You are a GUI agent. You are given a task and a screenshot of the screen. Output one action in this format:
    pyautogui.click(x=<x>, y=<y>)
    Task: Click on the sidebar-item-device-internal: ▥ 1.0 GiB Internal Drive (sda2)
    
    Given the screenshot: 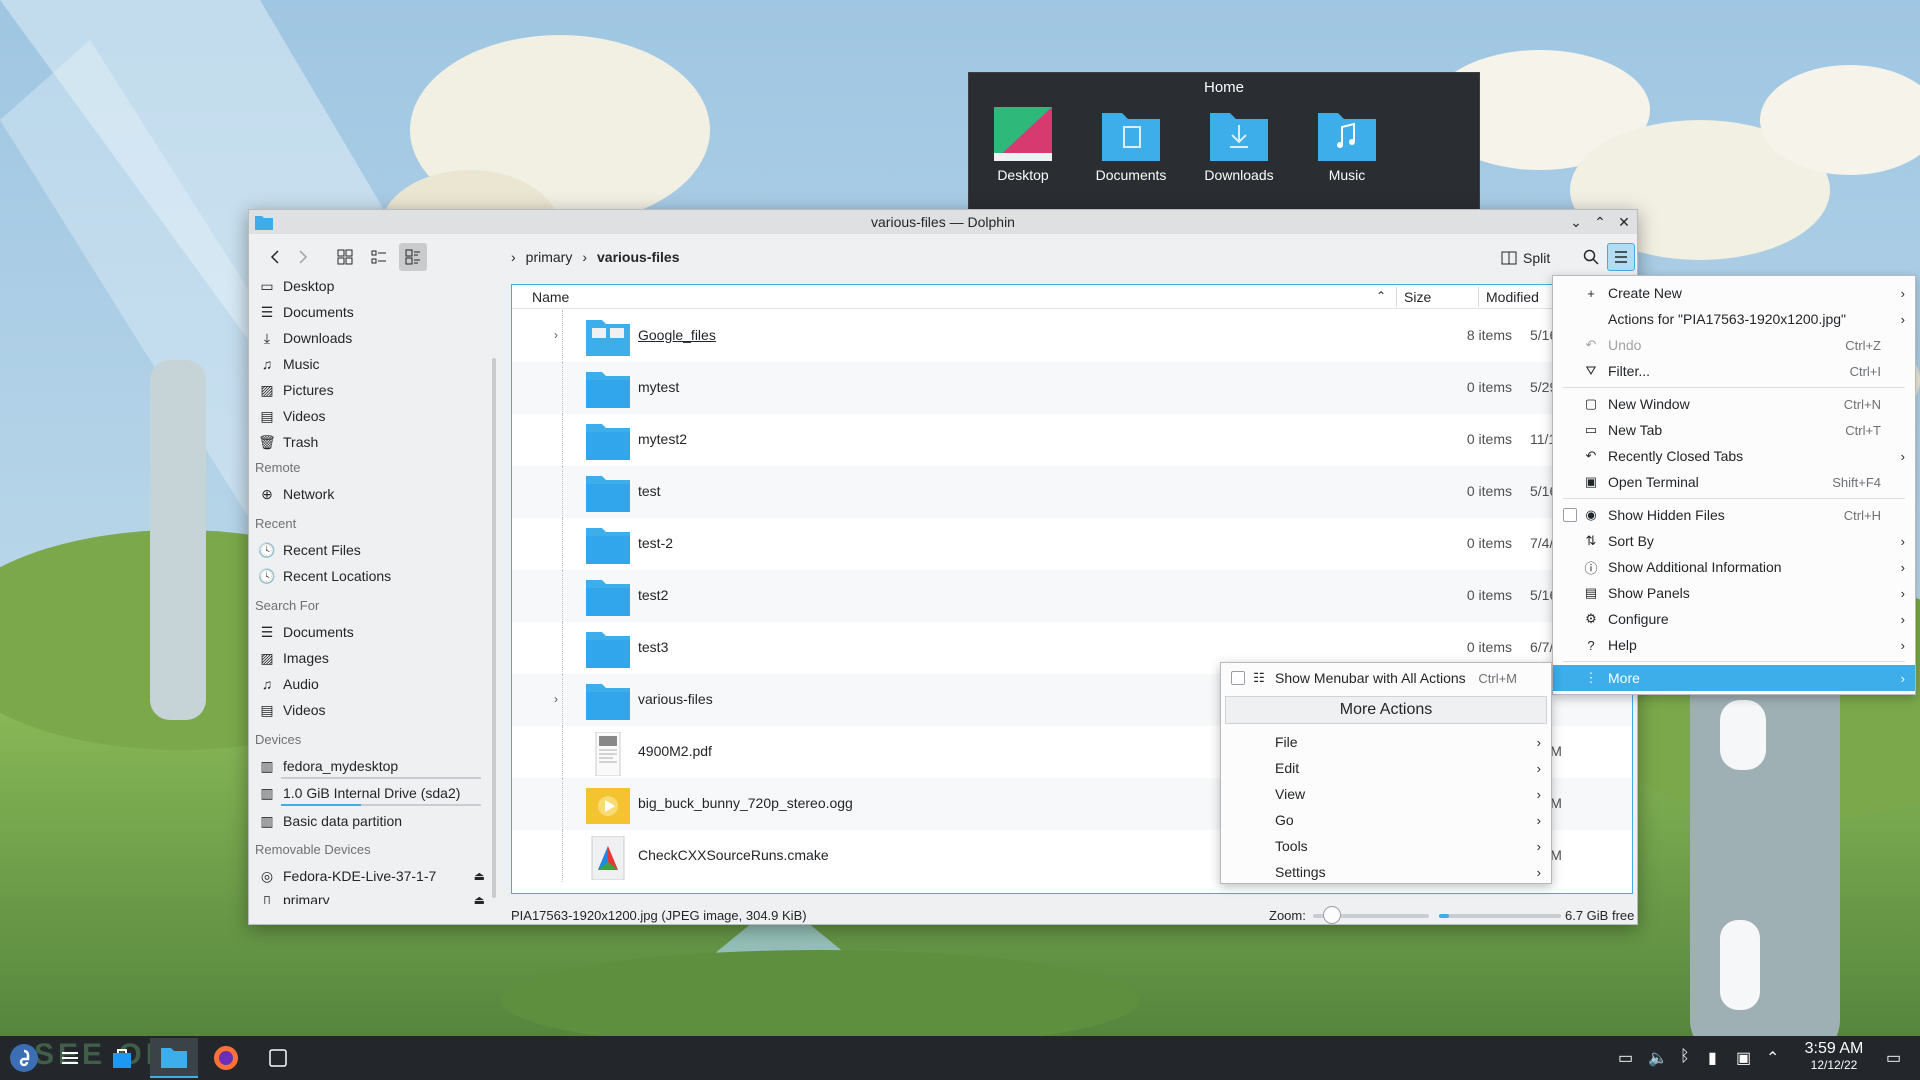 What is the action you would take?
    pyautogui.click(x=359, y=793)
    